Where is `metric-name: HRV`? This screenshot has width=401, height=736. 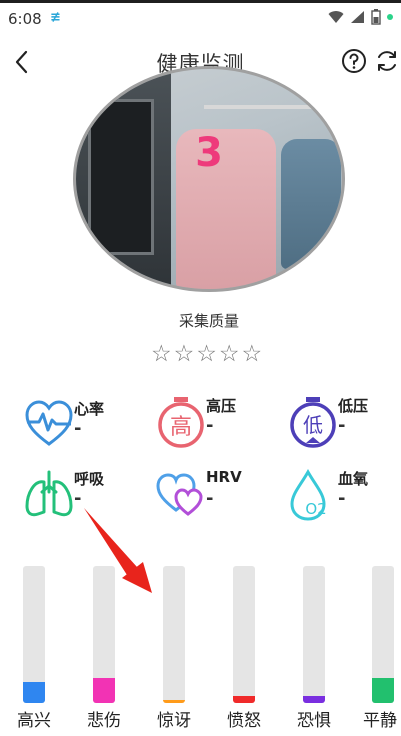 metric-name: HRV is located at coordinates (224, 477).